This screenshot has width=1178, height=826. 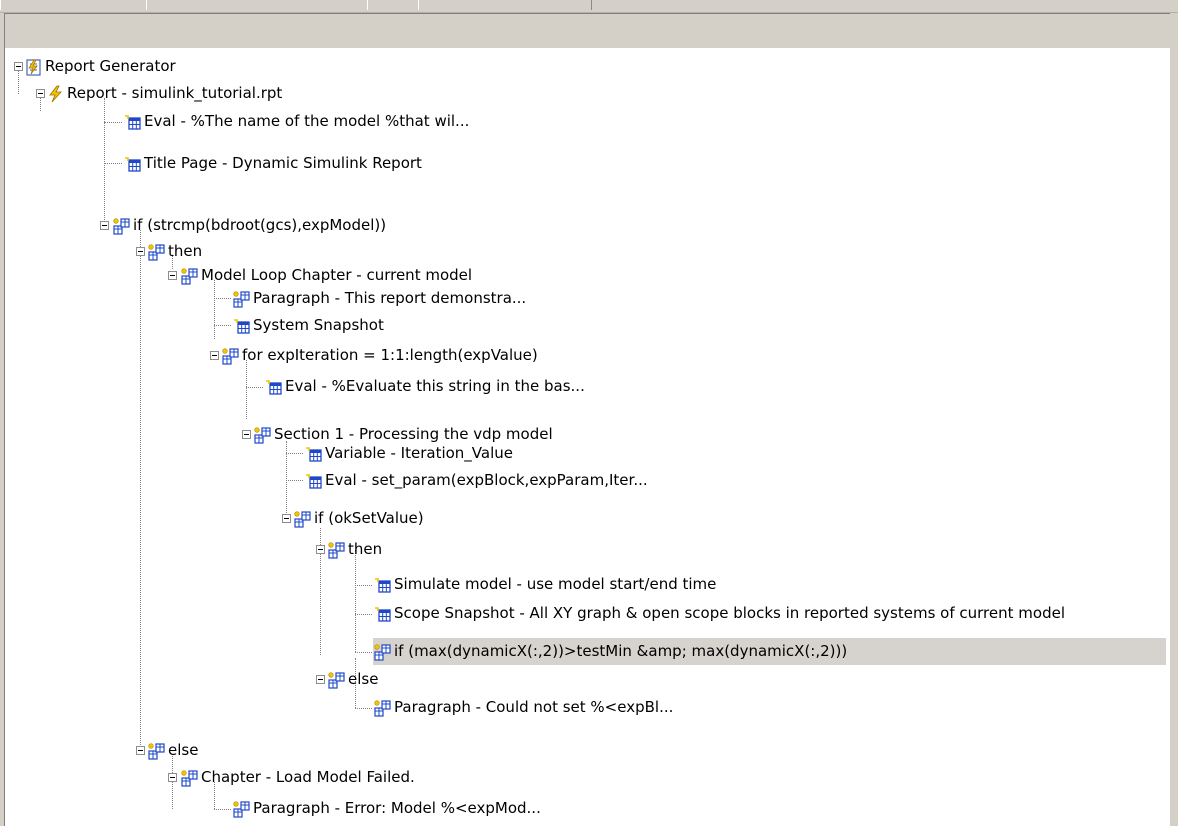 I want to click on tree-item-title-page: Title Page - Dynamic Simulink Report, so click(x=272, y=163).